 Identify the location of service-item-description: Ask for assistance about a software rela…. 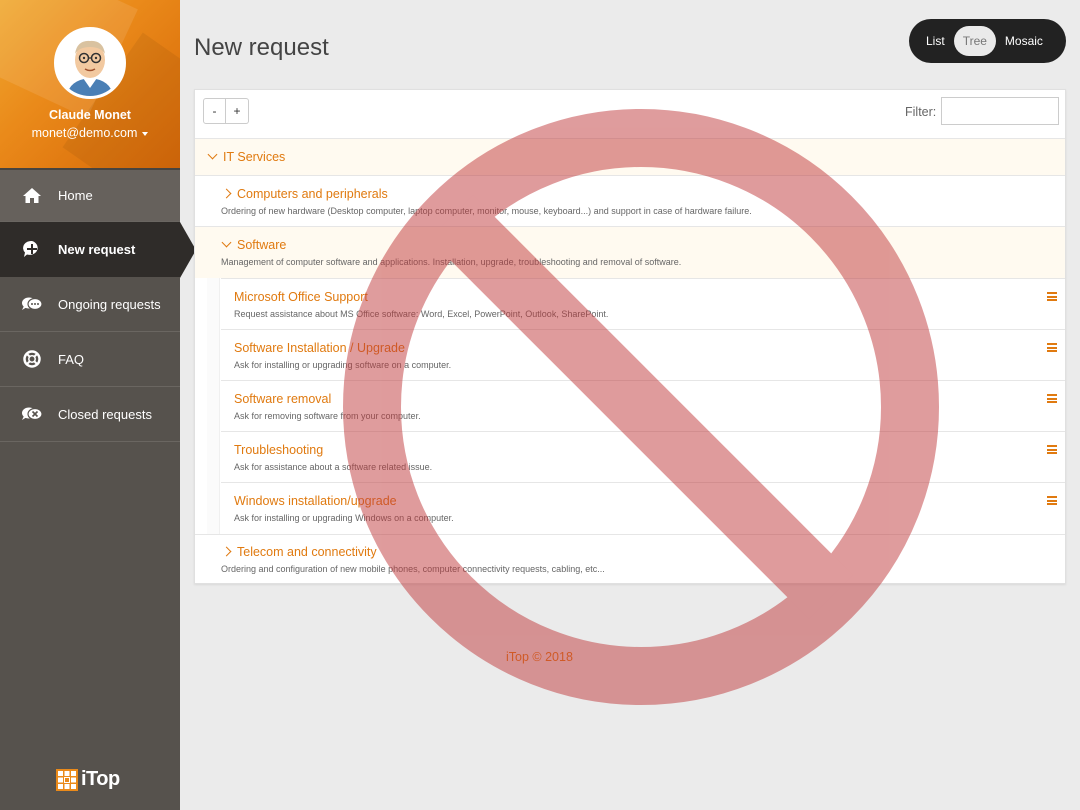
(333, 467).